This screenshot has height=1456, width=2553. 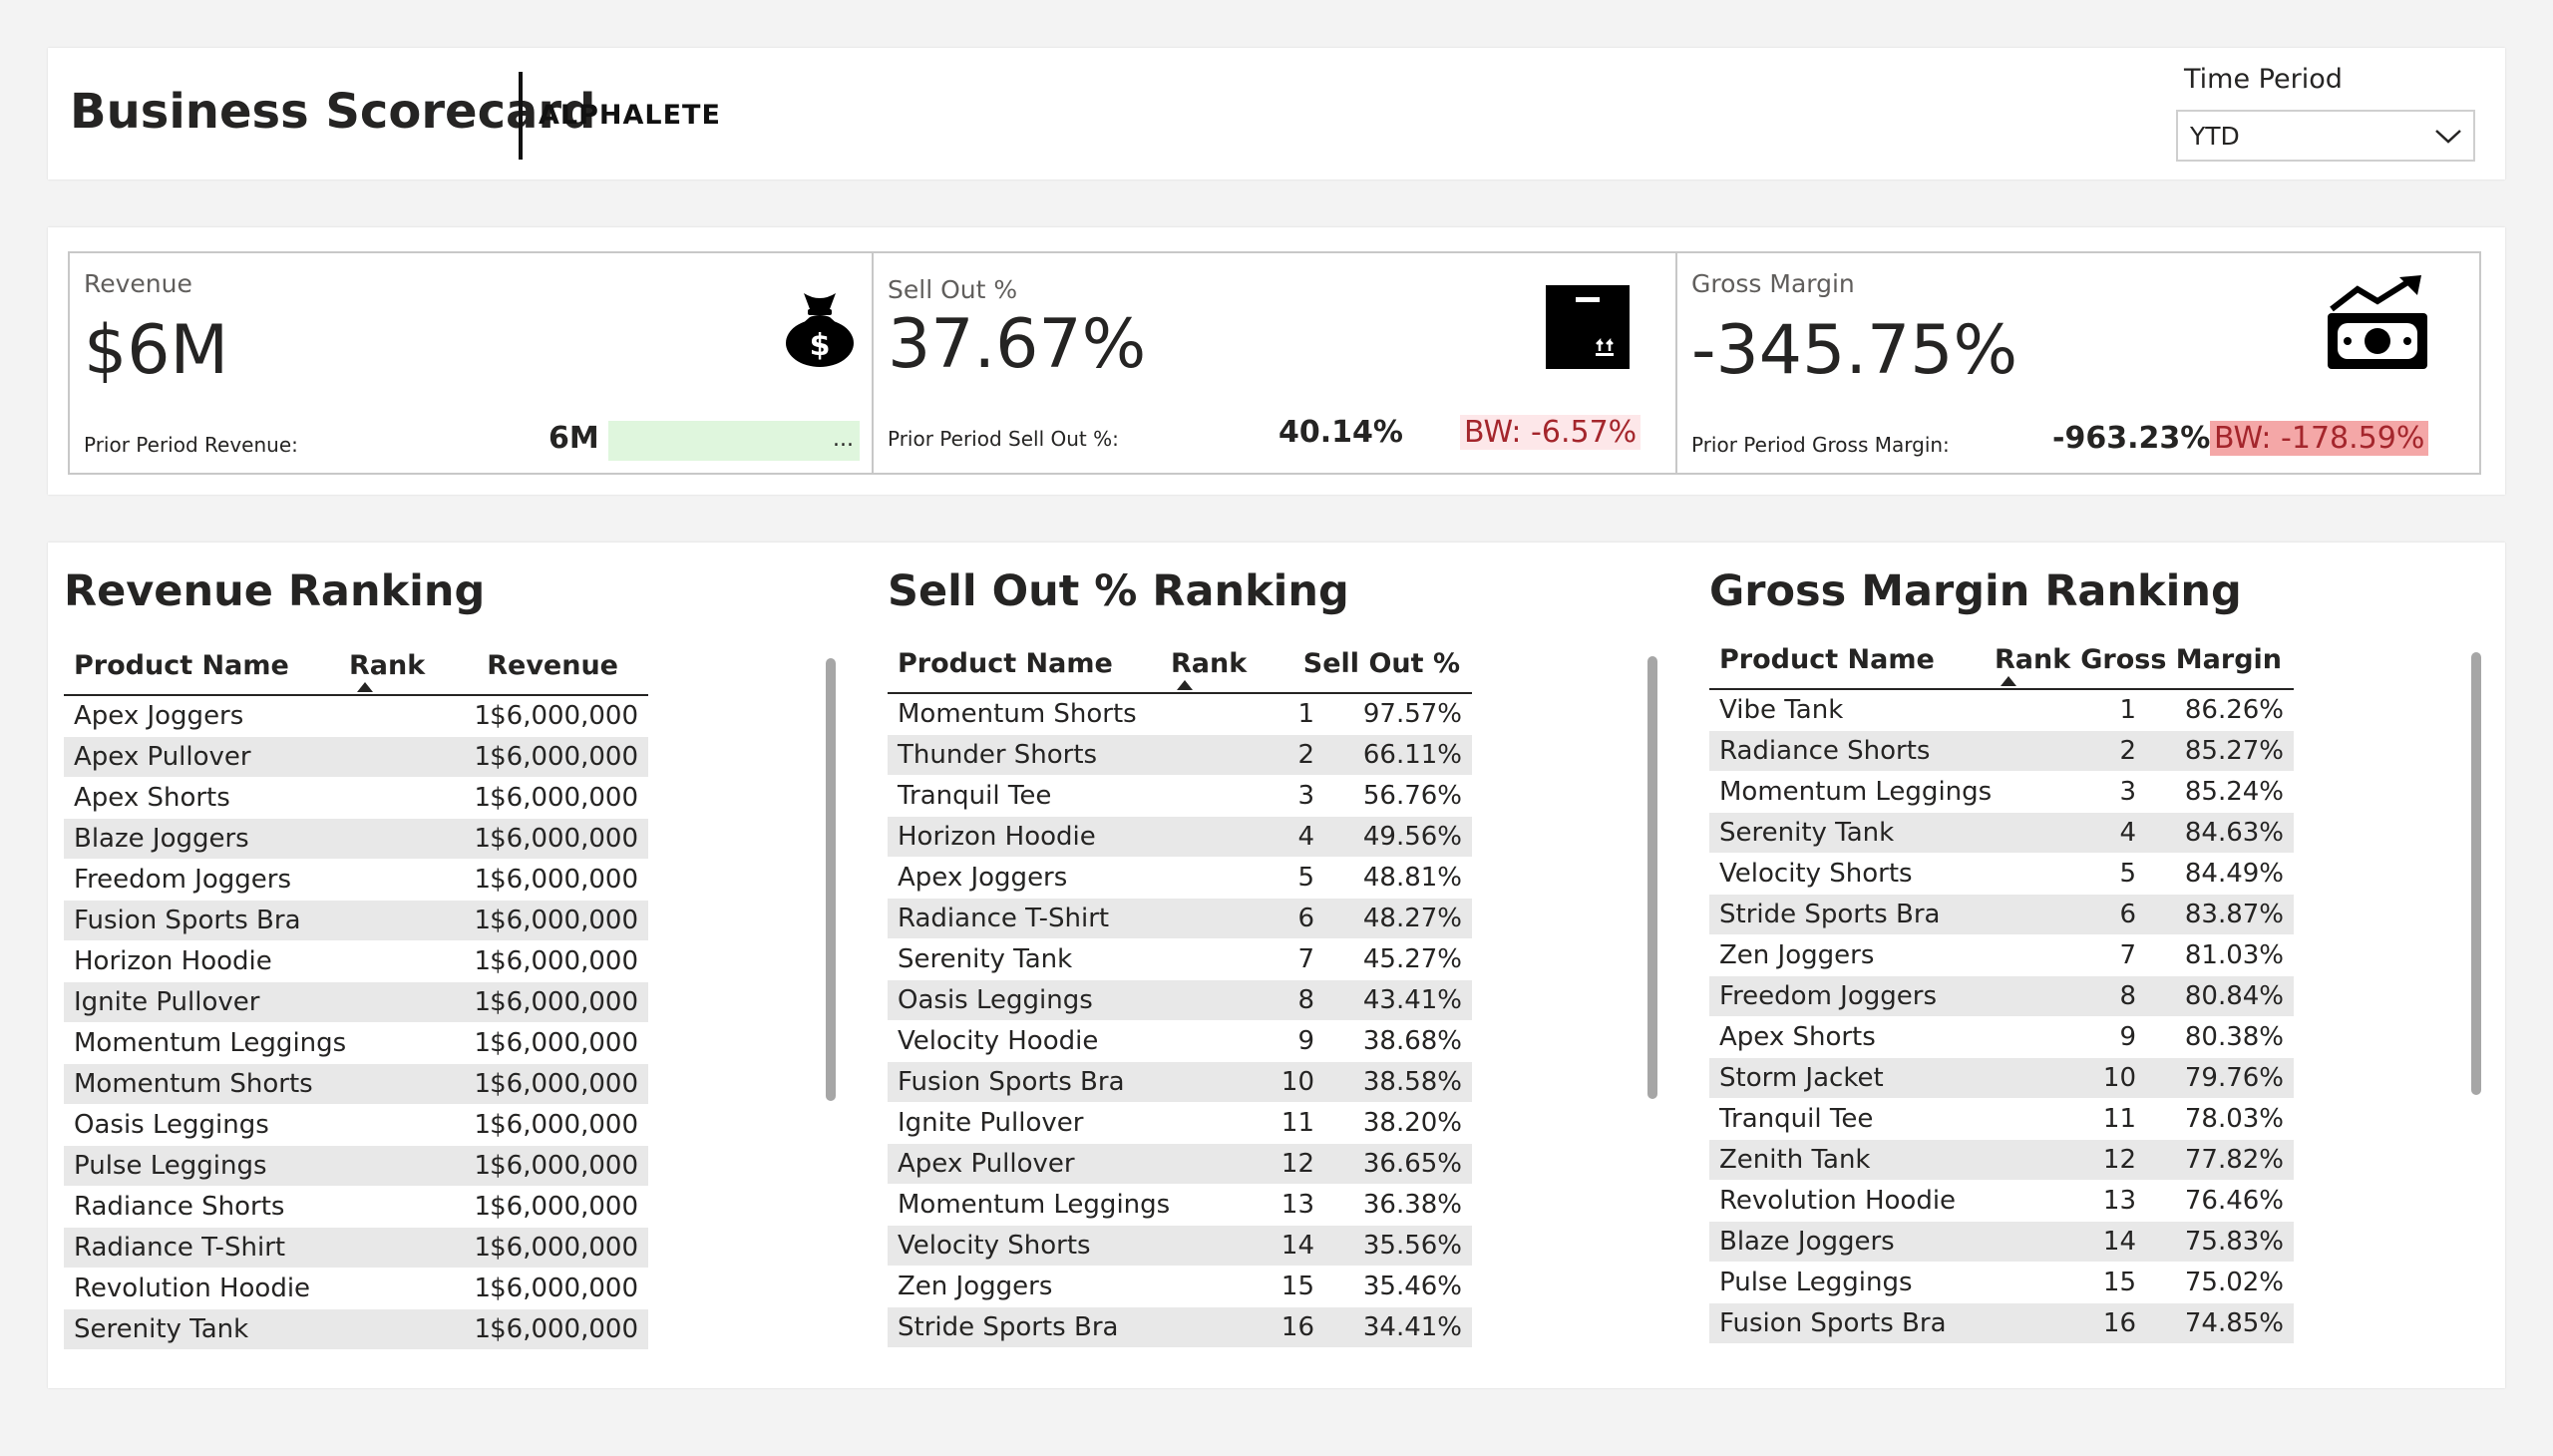 What do you see at coordinates (1180, 919) in the screenshot?
I see `table-row: Radiance T-Shirt 6 48.27%` at bounding box center [1180, 919].